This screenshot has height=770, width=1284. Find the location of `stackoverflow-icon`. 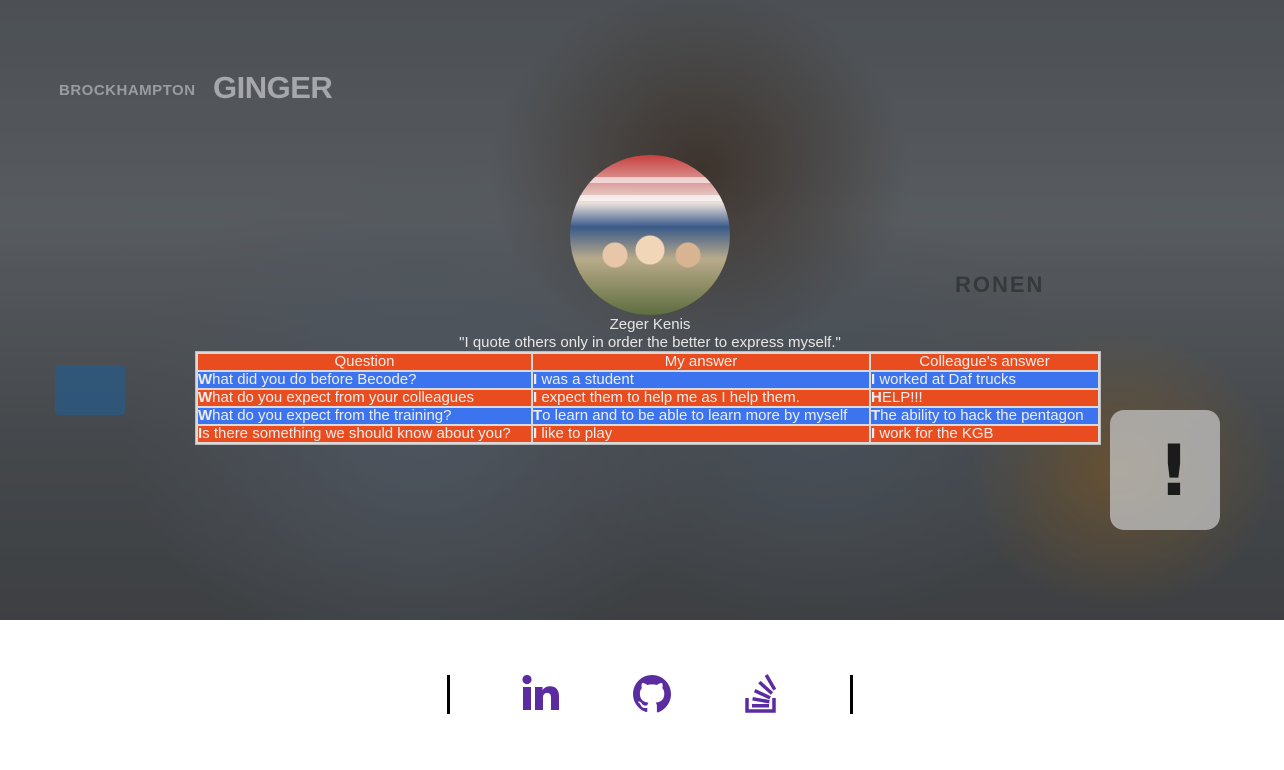

stackoverflow-icon is located at coordinates (761, 696).